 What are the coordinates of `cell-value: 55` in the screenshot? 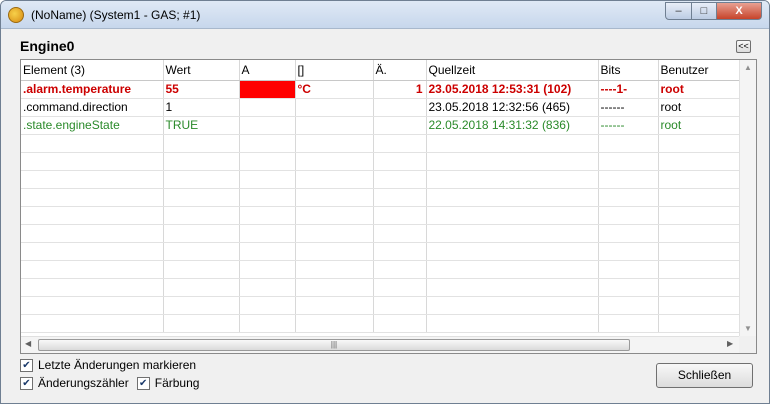 It's located at (201, 89).